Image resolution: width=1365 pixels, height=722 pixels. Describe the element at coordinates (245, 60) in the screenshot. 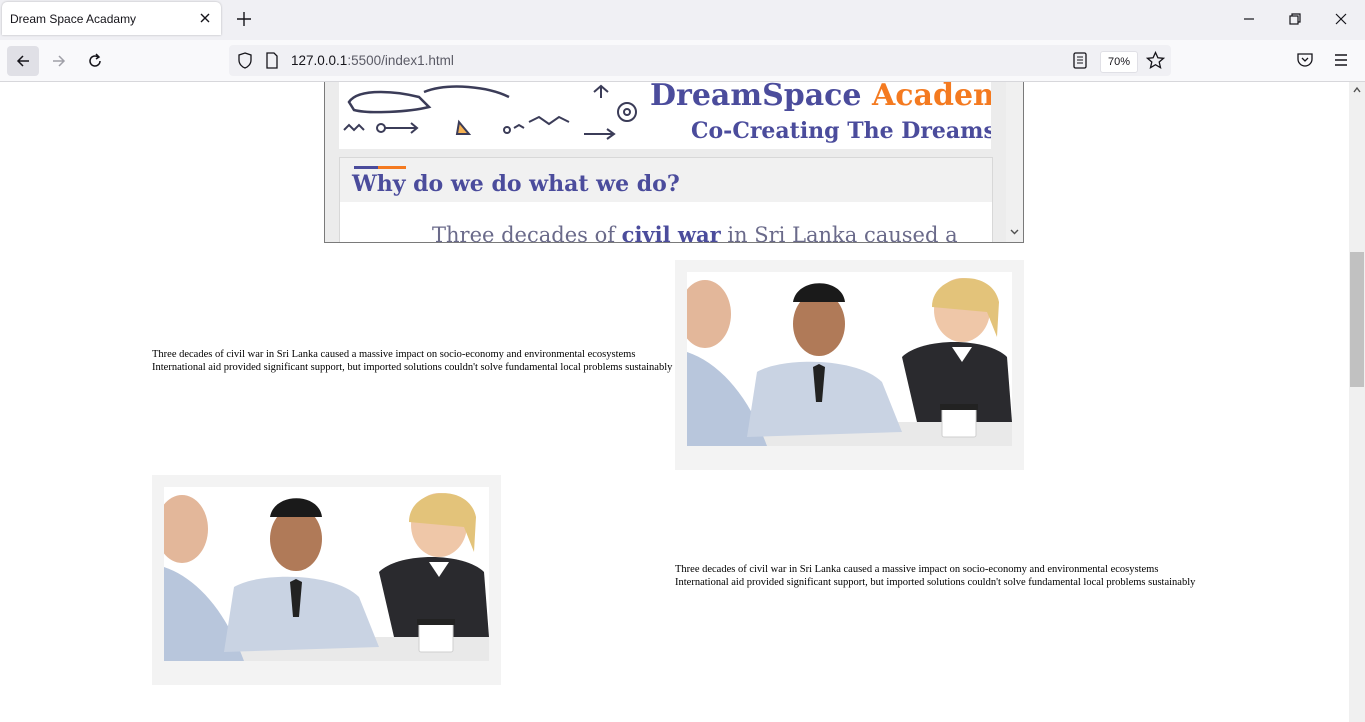

I see `shield-icon` at that location.